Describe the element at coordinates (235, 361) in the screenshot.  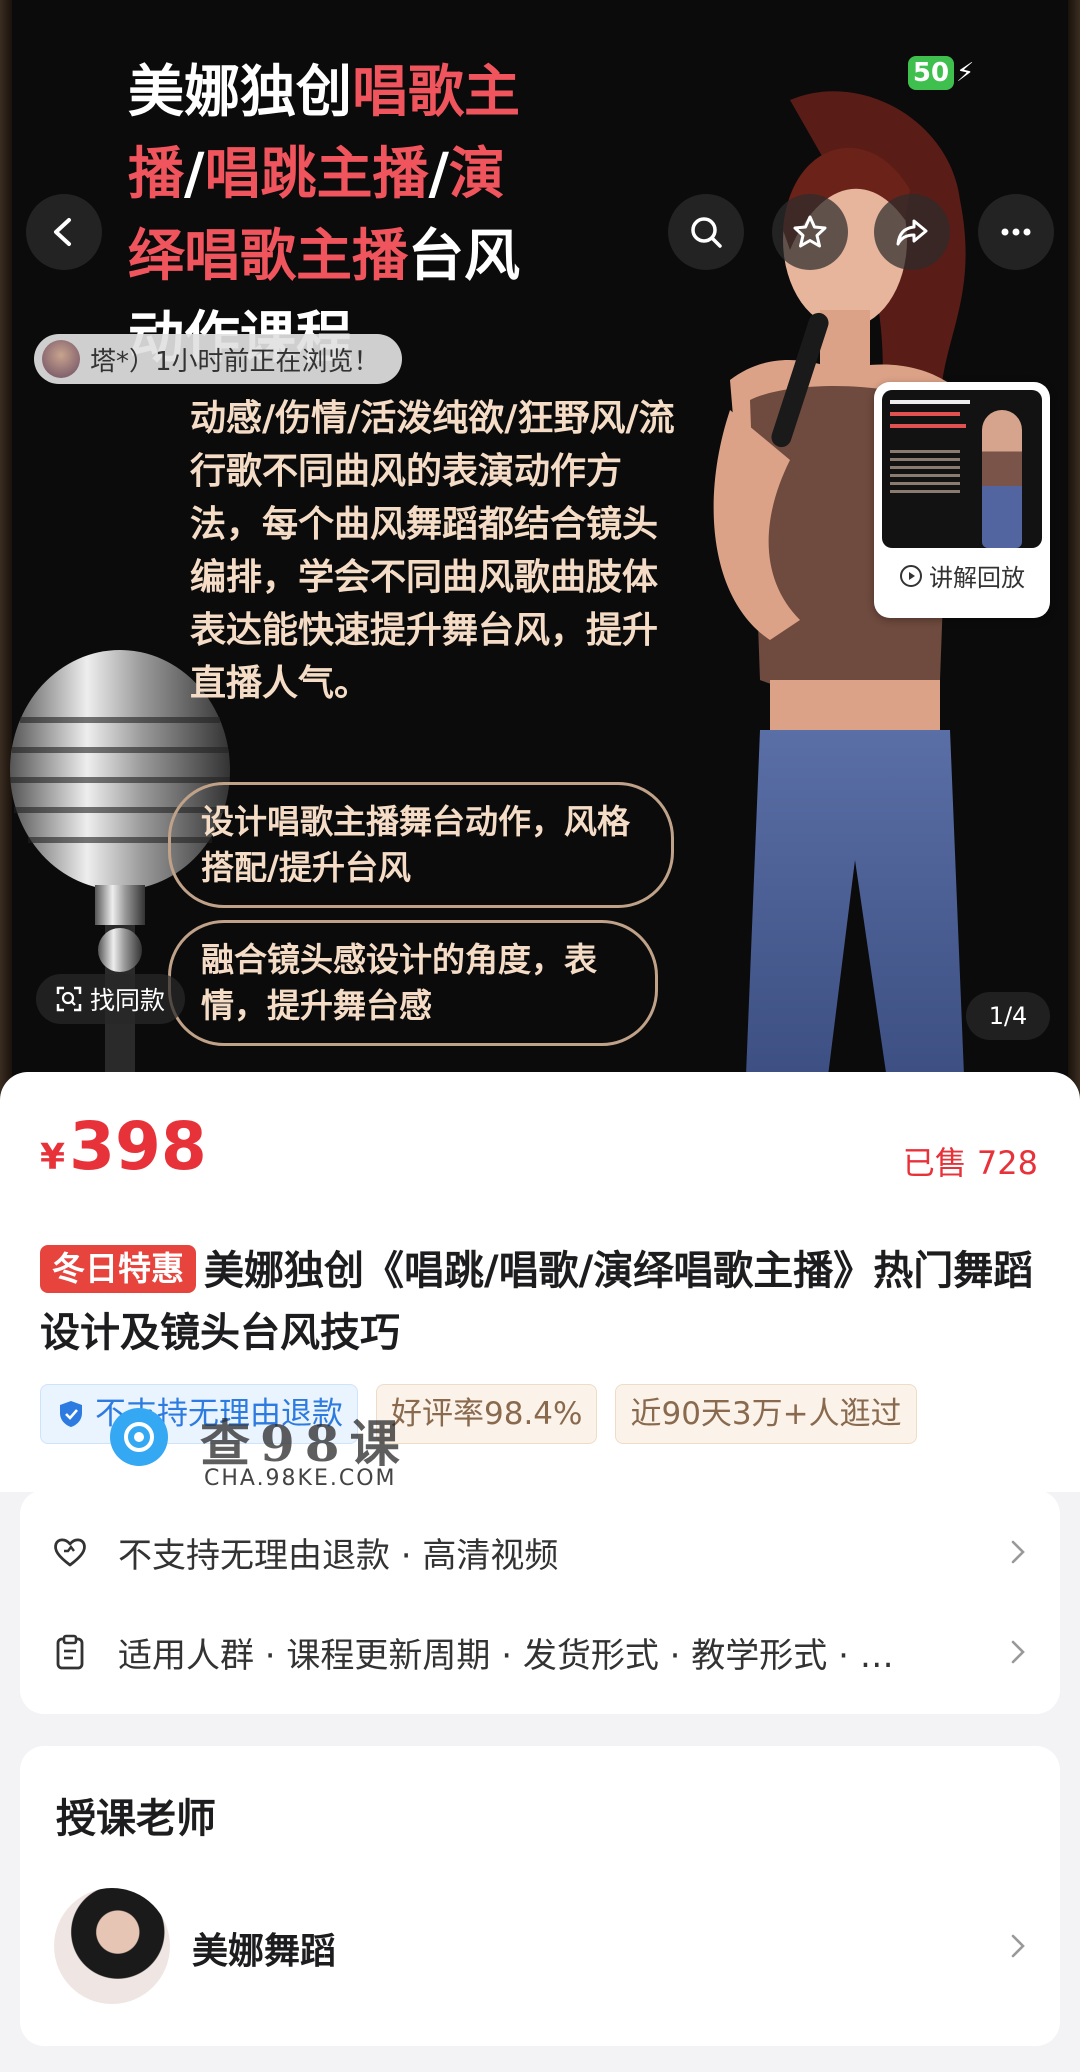
I see `recent-viewer-text: 塔*）1小时前正在浏览！` at that location.